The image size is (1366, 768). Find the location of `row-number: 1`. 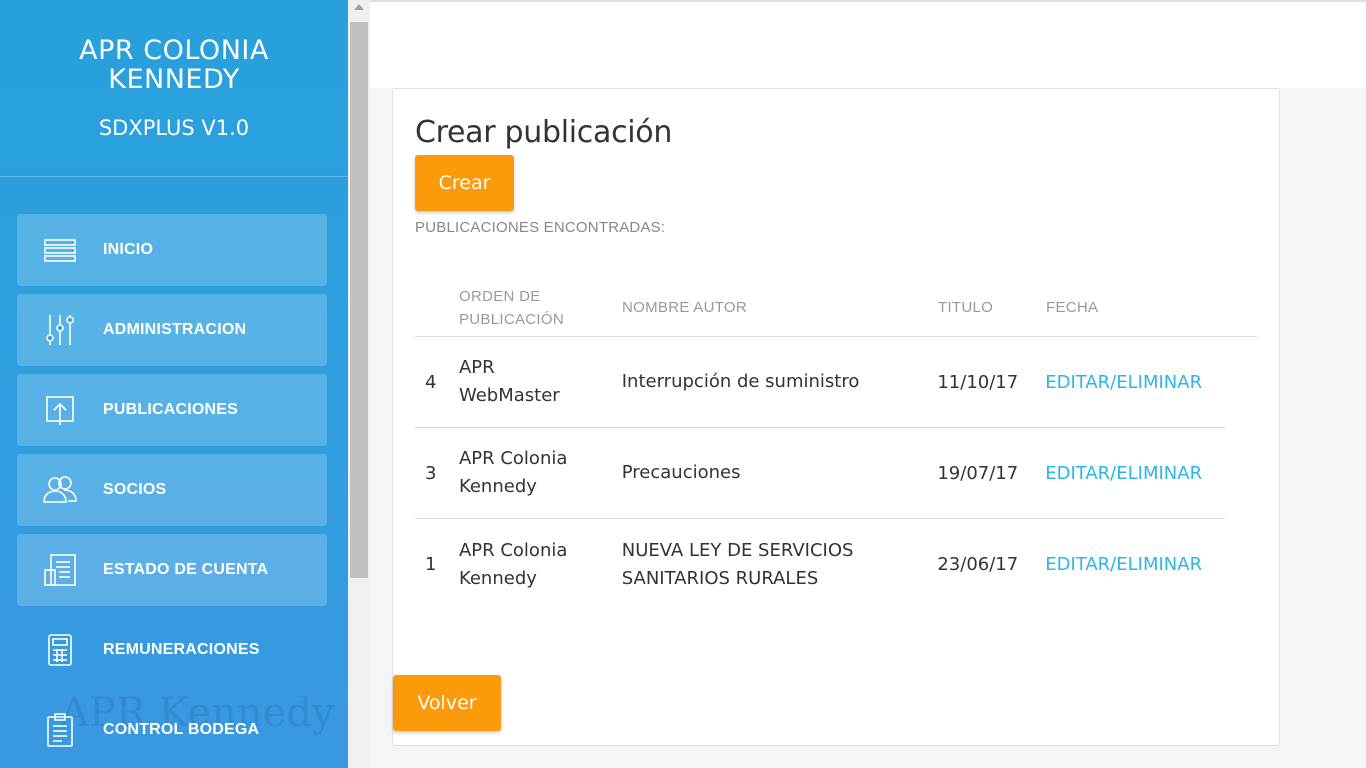

row-number: 1 is located at coordinates (431, 564).